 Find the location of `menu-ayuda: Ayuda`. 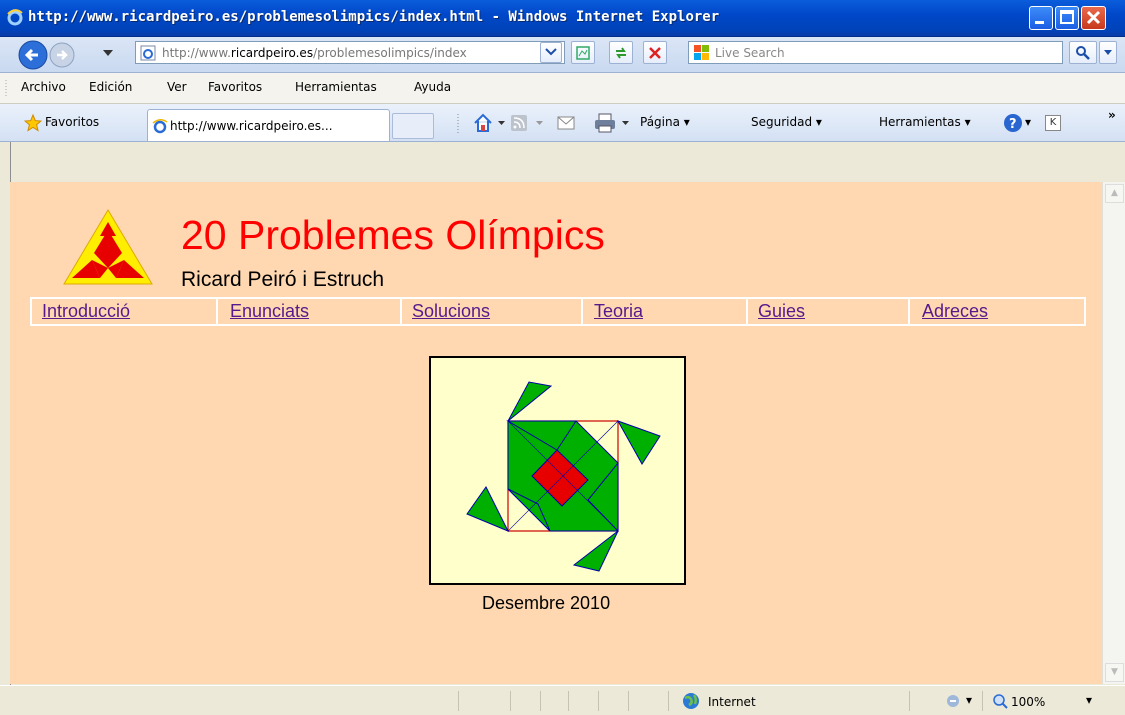

menu-ayuda: Ayuda is located at coordinates (432, 87).